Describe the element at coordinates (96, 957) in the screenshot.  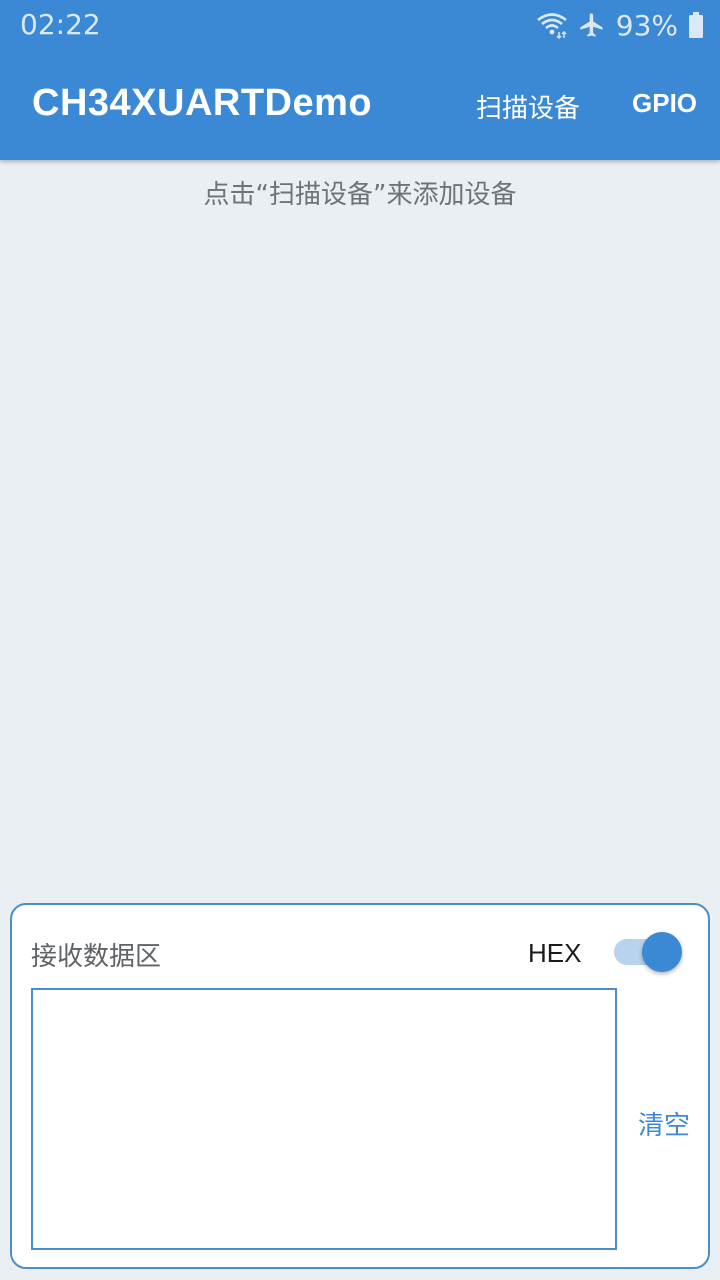
I see `receive-data-title: 接收数据区` at that location.